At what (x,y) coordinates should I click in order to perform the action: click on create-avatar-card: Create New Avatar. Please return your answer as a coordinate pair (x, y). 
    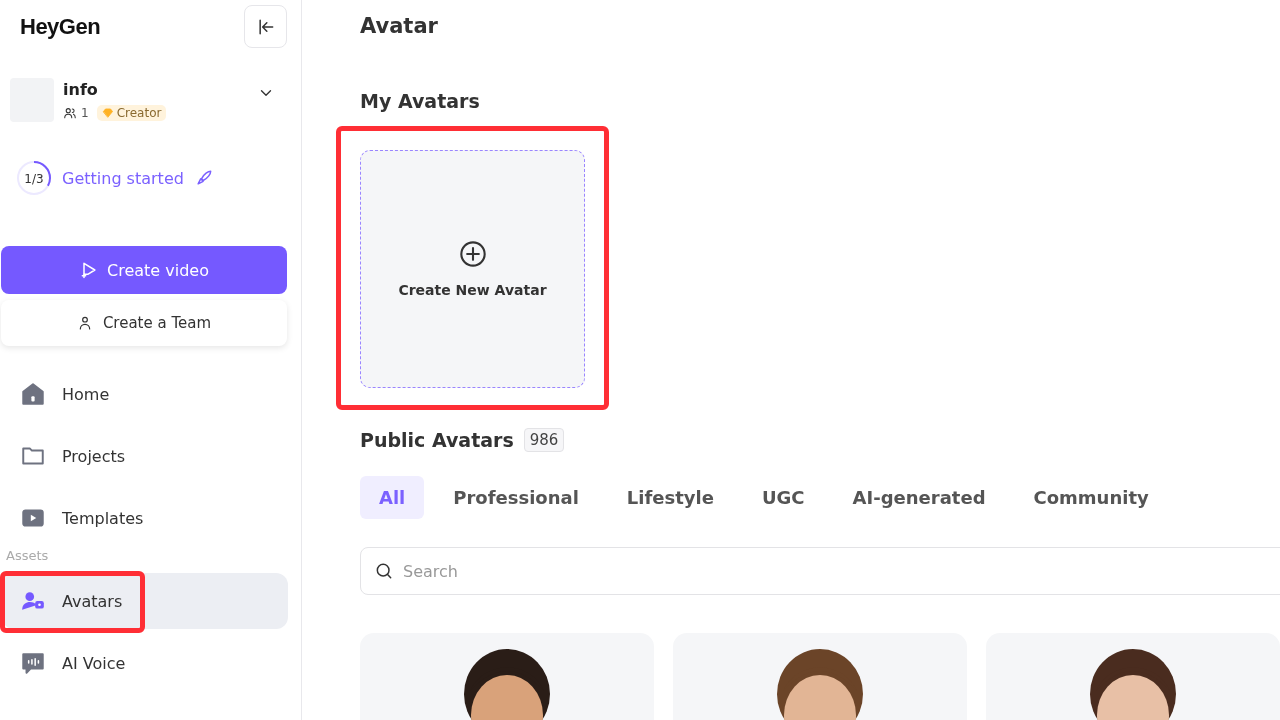
    Looking at the image, I should click on (472, 269).